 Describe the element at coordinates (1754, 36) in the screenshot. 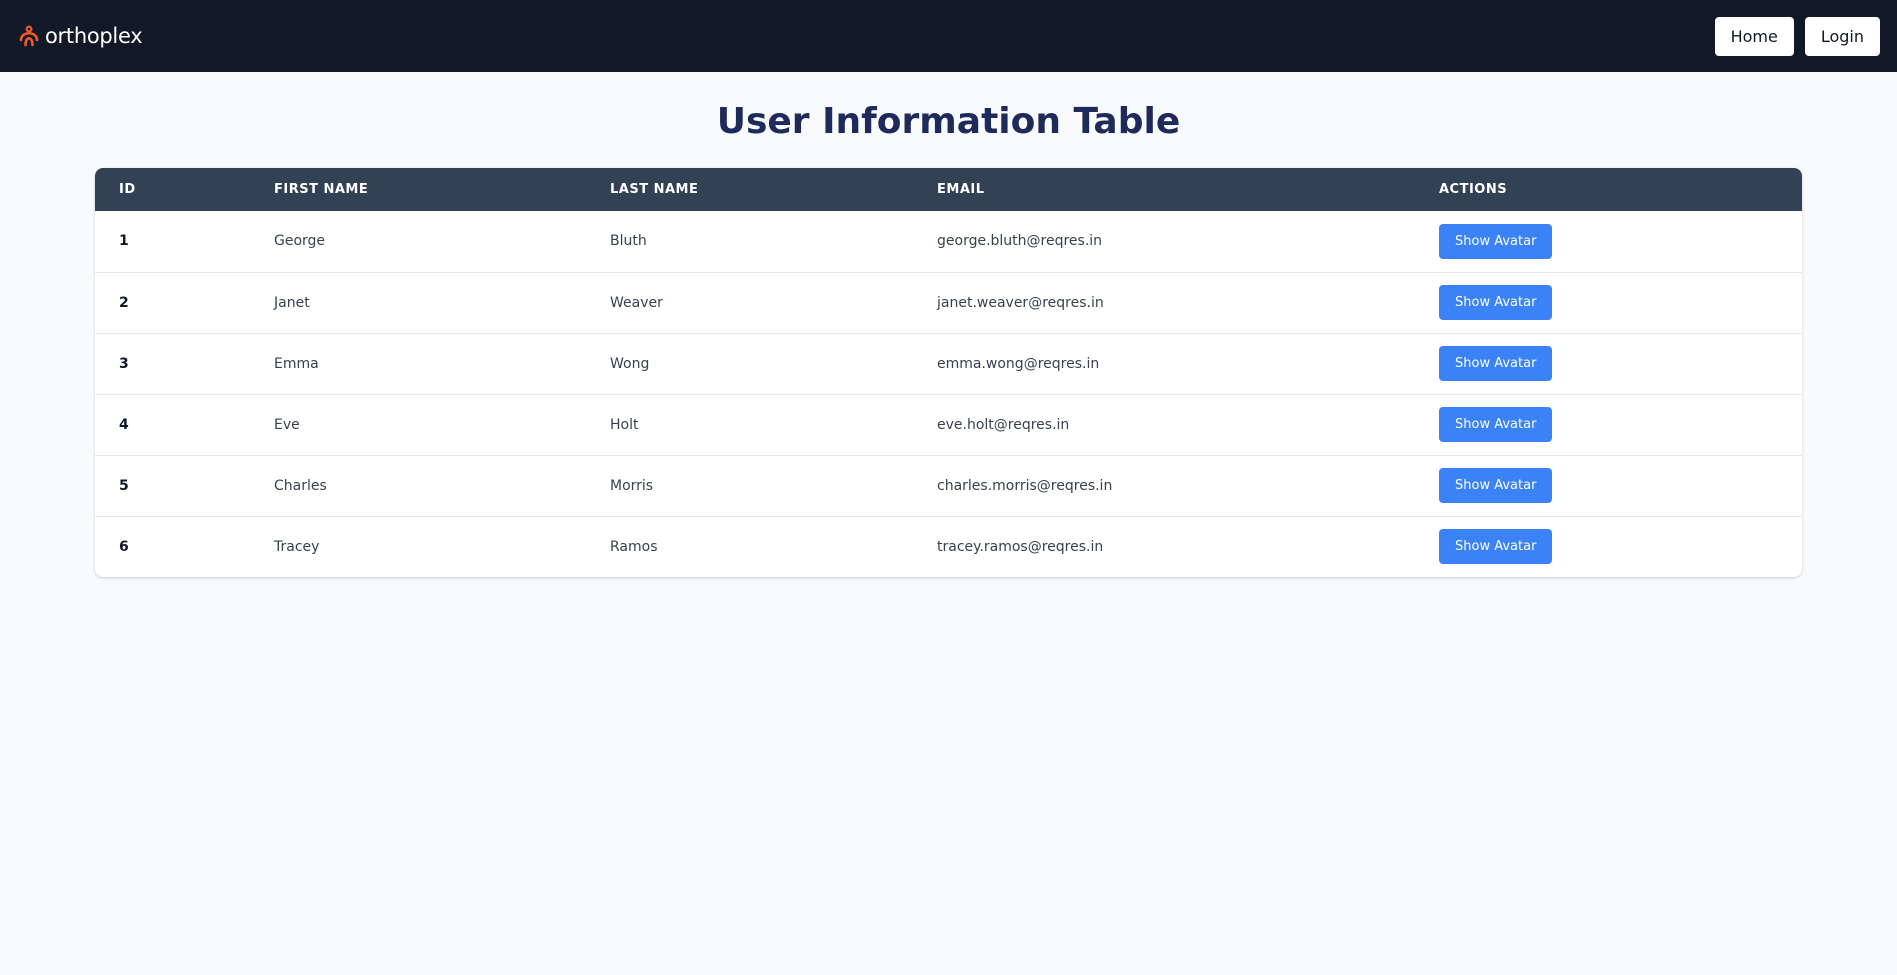

I see `home-button: Home` at that location.